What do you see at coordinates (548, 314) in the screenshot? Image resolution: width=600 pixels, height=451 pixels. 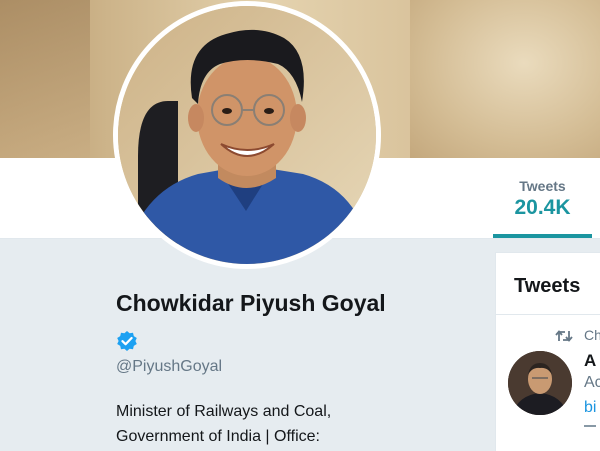 I see `panel-divider` at bounding box center [548, 314].